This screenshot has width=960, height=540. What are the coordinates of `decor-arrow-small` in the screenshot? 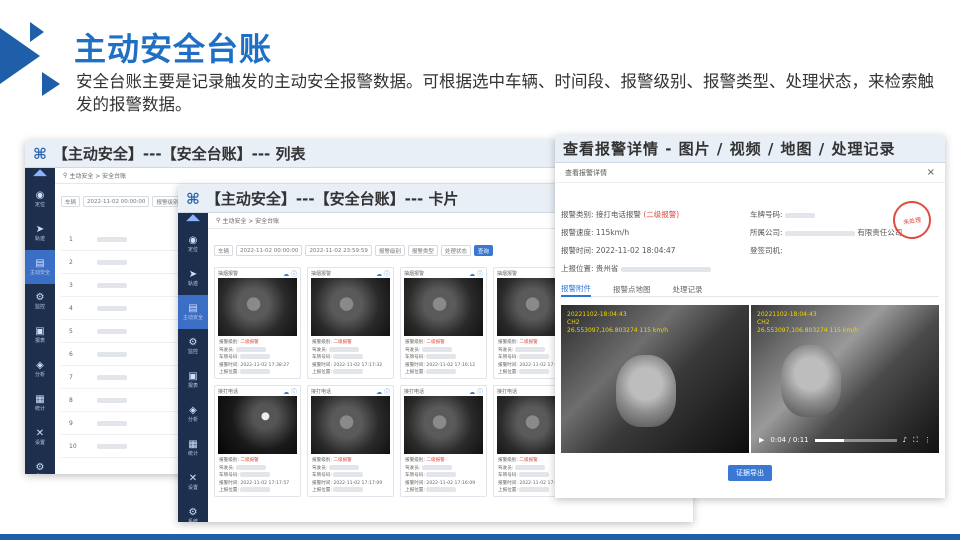 It's located at (37, 32).